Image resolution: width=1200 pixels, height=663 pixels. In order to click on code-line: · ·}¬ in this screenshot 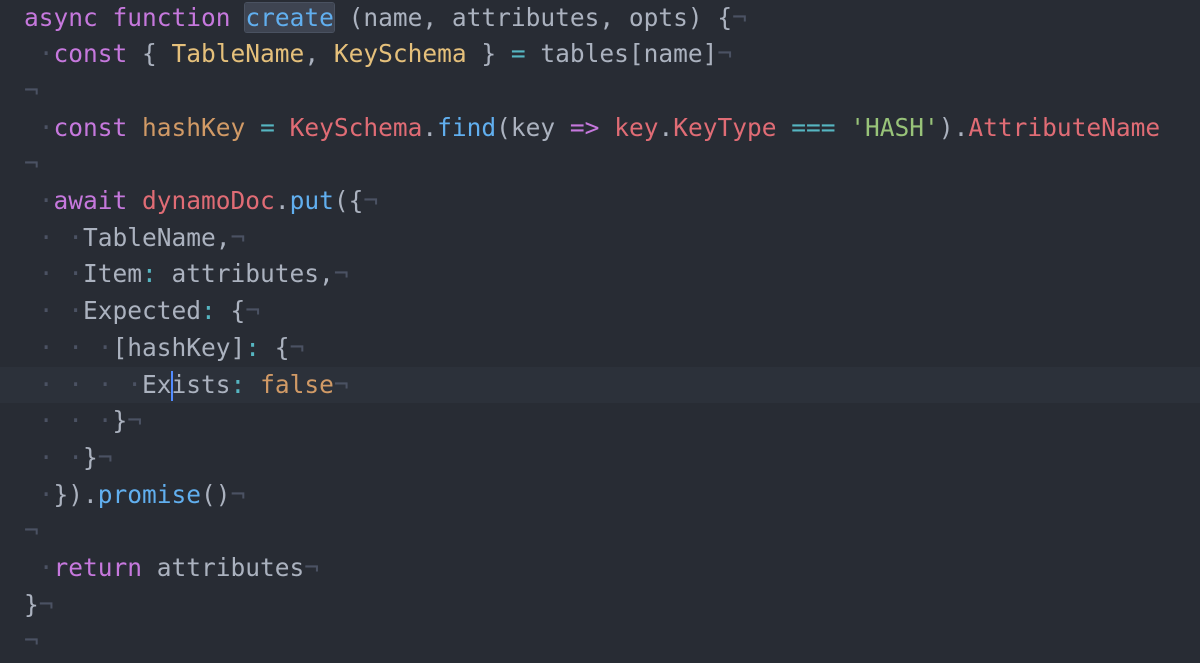, I will do `click(600, 458)`.